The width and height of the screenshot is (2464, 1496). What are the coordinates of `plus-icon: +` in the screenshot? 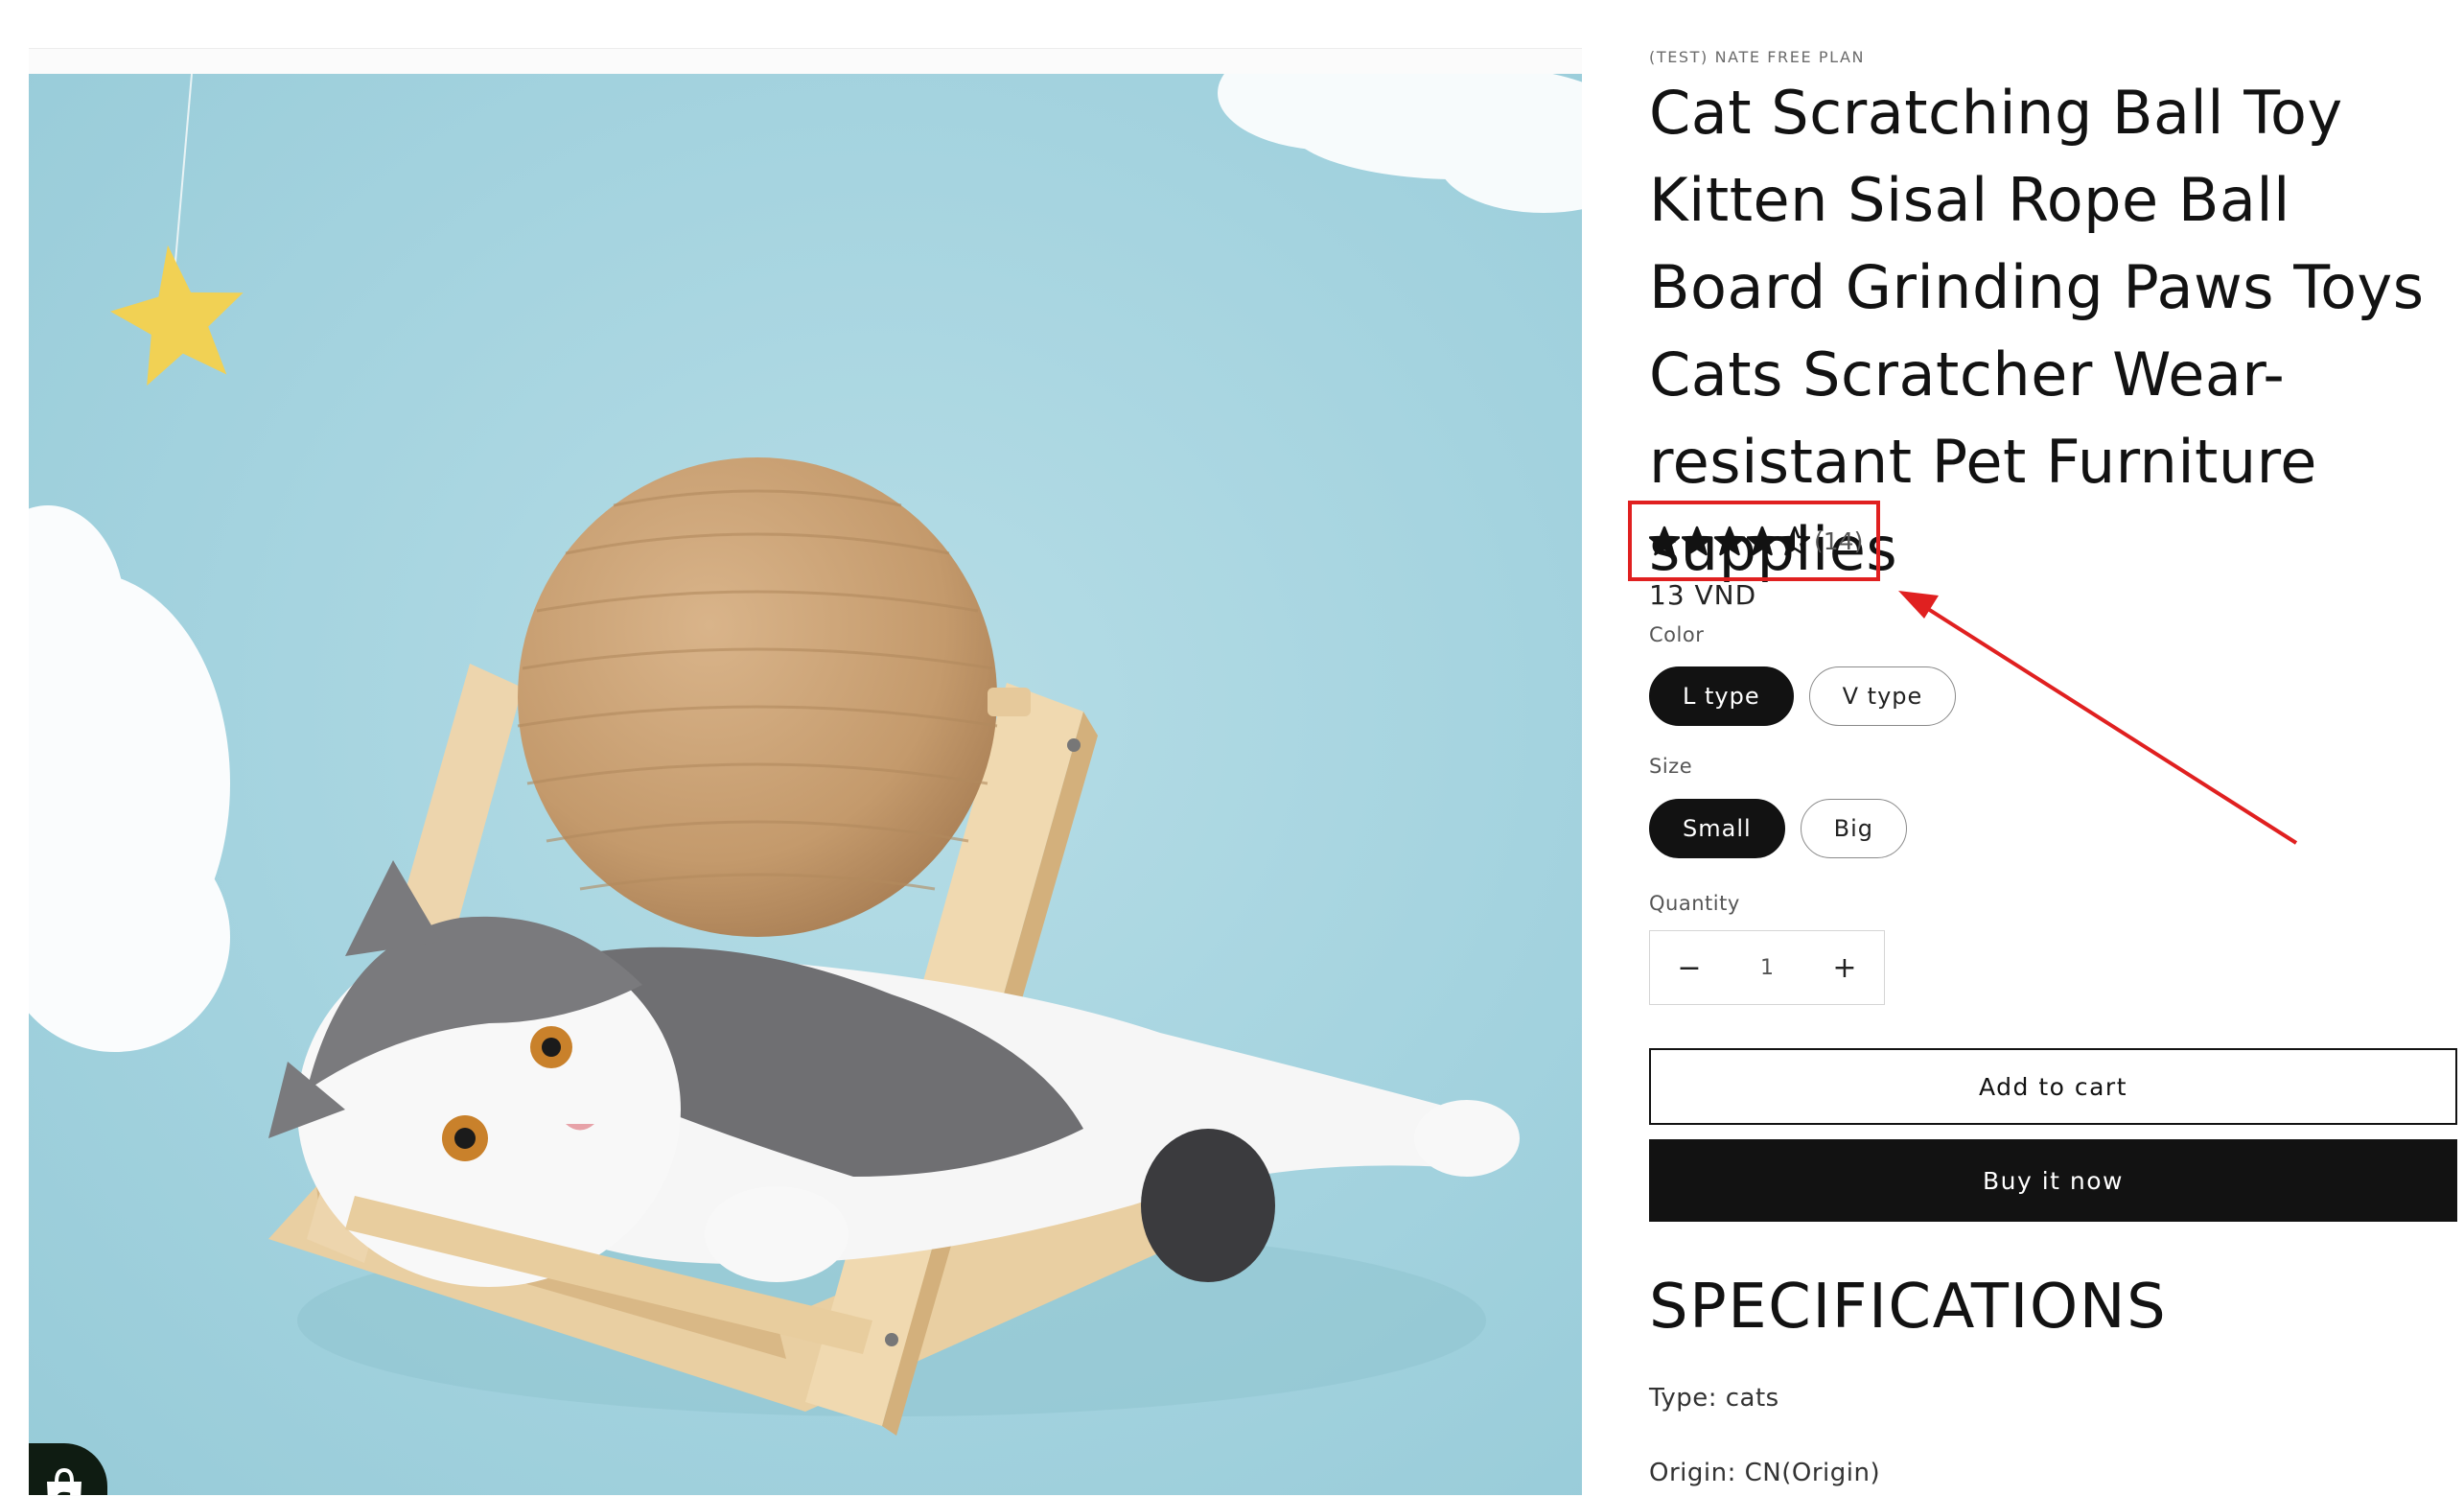 It's located at (1845, 967).